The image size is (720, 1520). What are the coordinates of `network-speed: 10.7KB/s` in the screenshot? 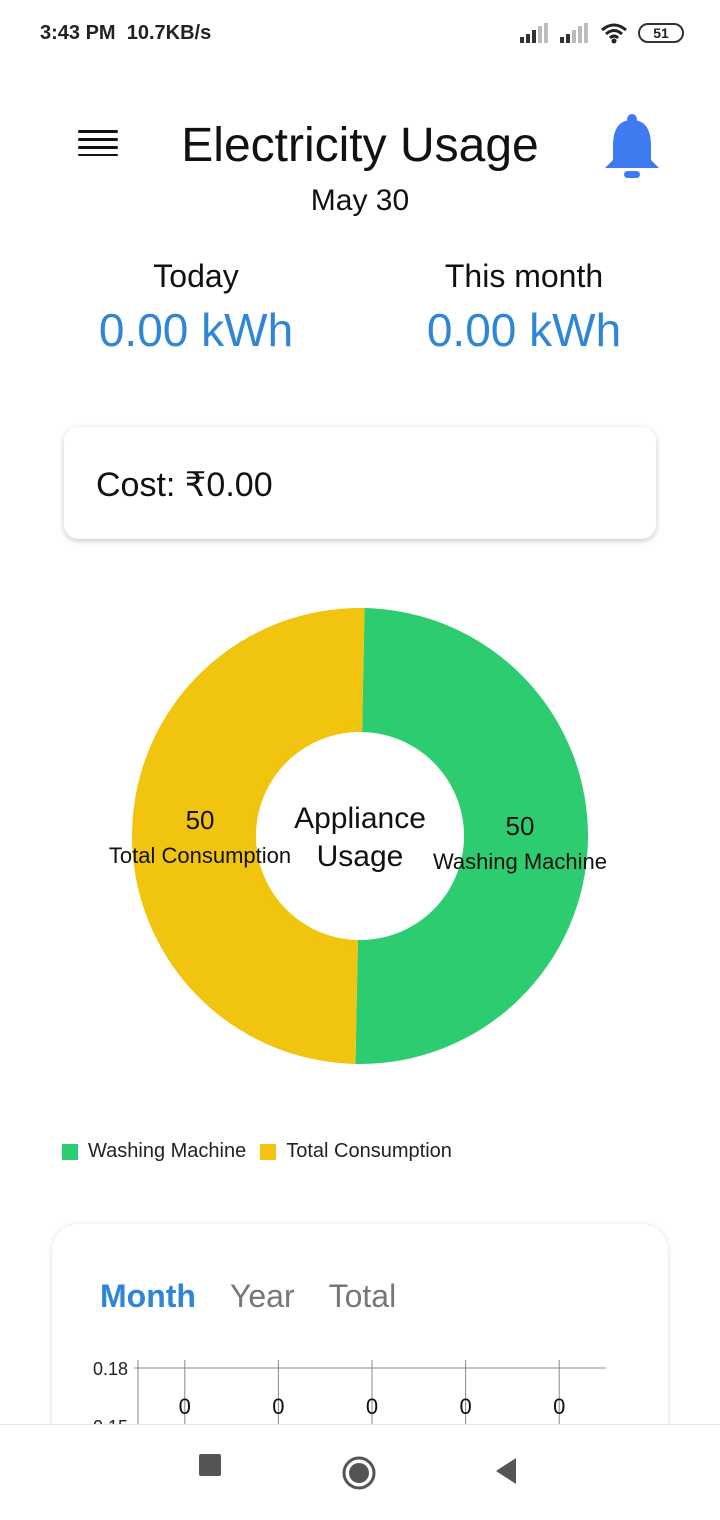 It's located at (169, 33).